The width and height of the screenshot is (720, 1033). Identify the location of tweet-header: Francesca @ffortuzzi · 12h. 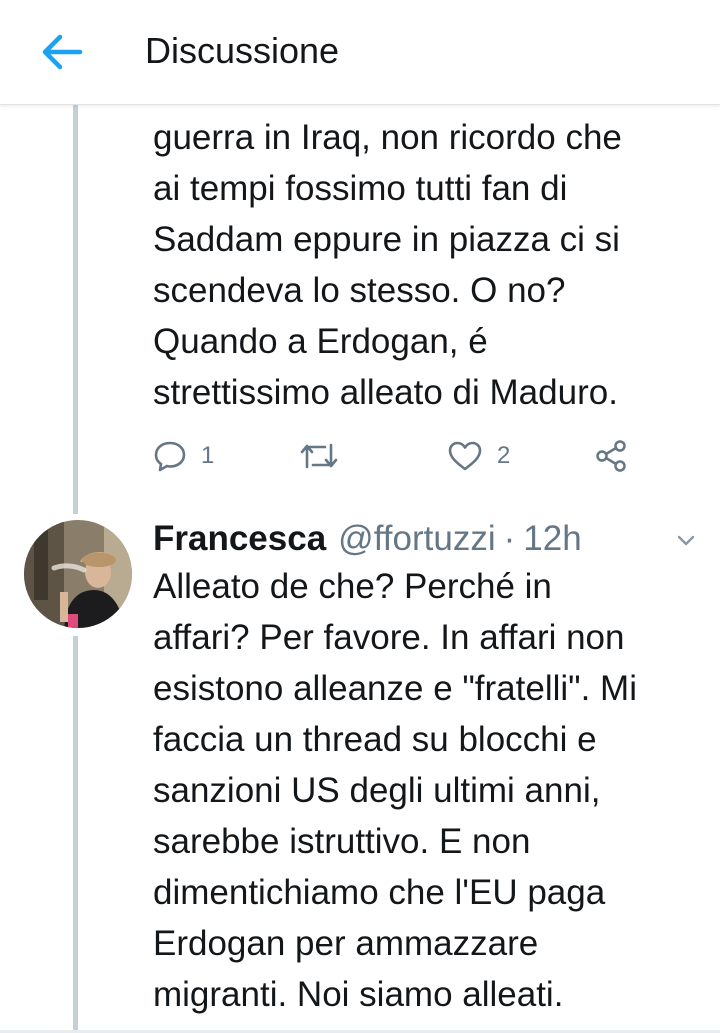
(367, 539).